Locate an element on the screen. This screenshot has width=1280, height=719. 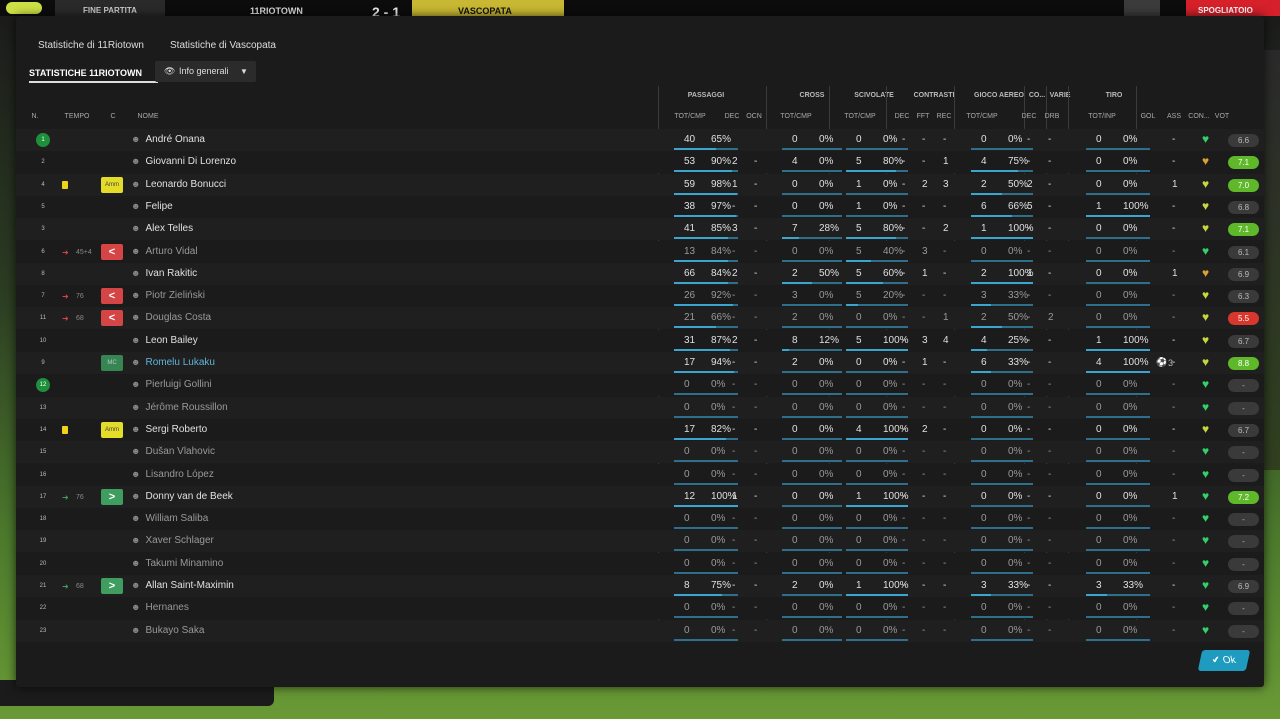
table-row: 1 ☻ André Onana 40 65% 0 0% 0 0% 0 0% 0 0% - - - - - - ♥ 6.6 is located at coordinates (640, 140).